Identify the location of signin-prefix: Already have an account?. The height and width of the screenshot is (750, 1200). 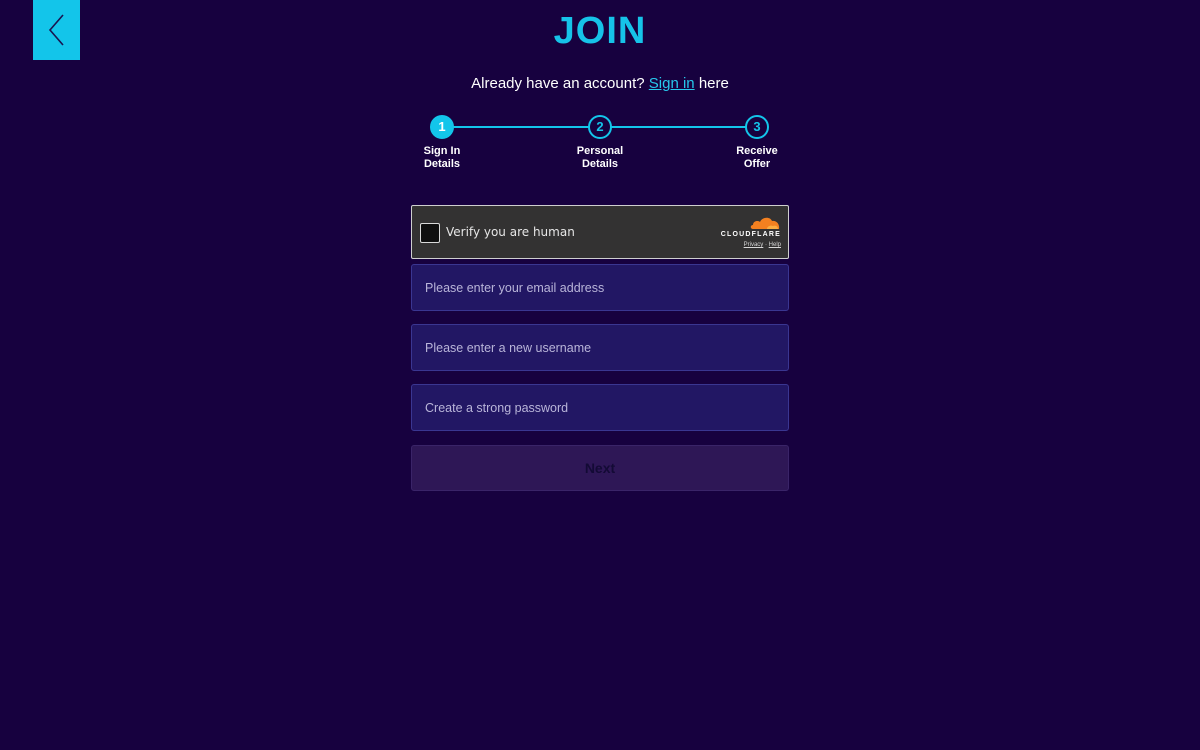
(558, 83).